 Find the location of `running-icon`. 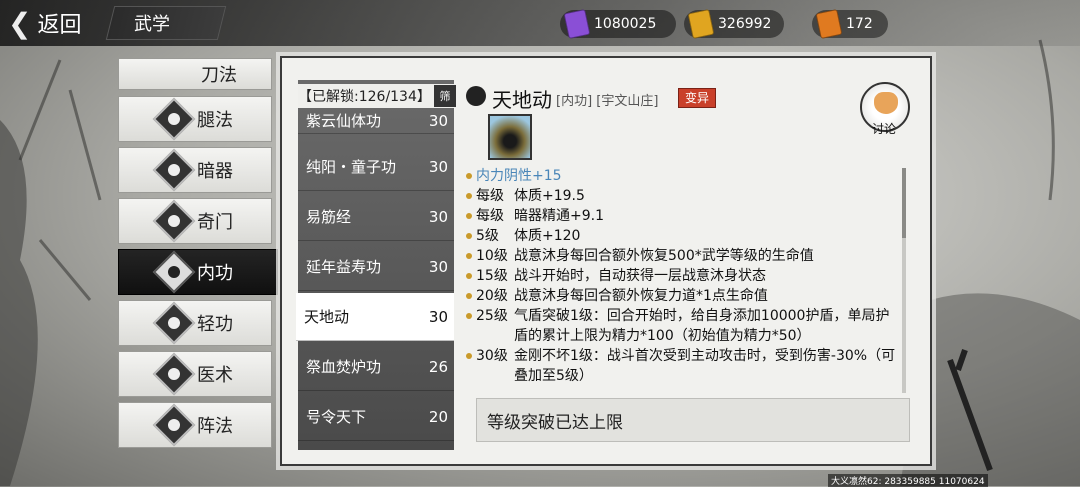

running-icon is located at coordinates (174, 323).